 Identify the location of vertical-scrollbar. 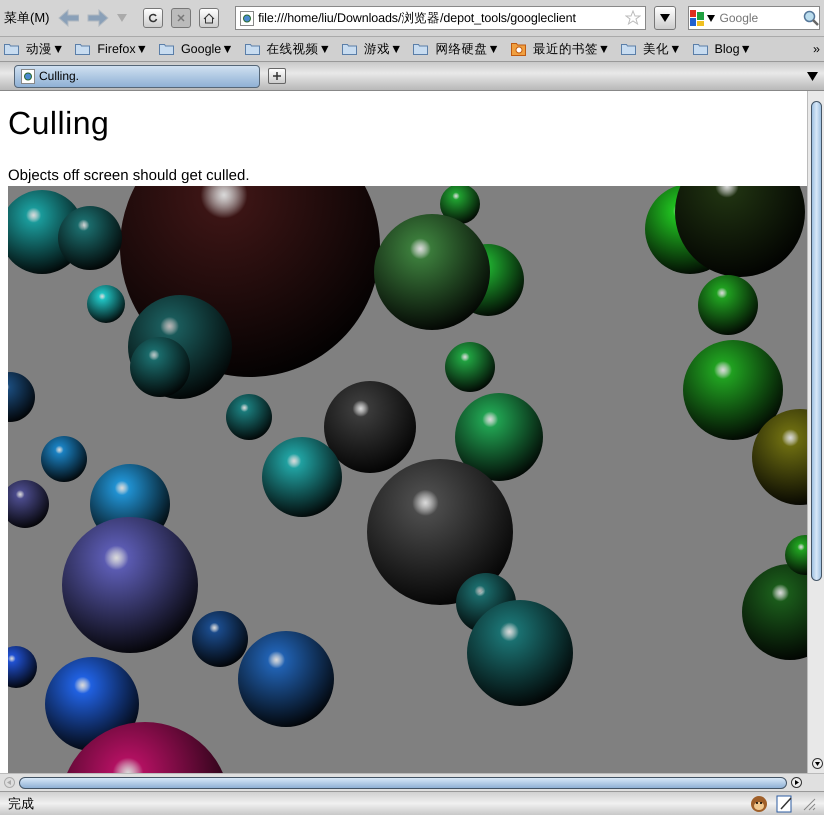
(815, 432).